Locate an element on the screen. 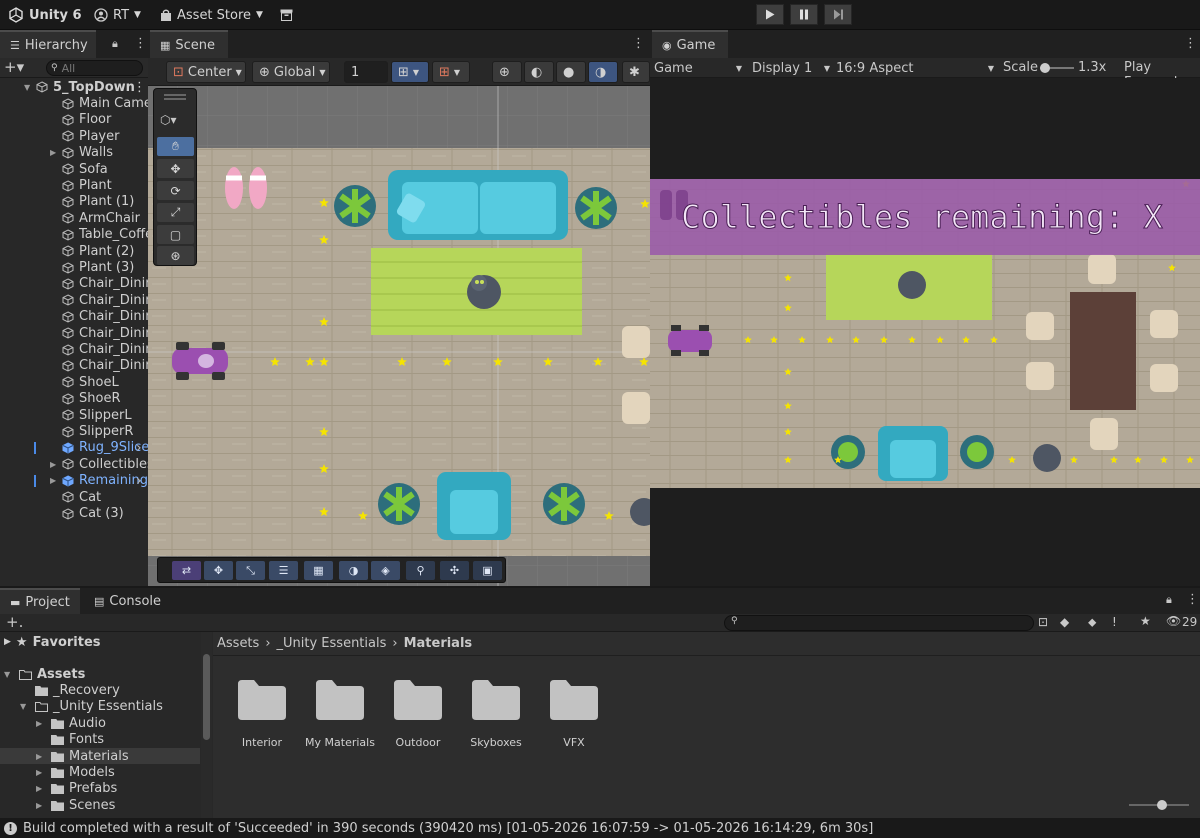 Image resolution: width=1200 pixels, height=838 pixels. project-tree-item: ▼ _Unity Essentials is located at coordinates (100, 707).